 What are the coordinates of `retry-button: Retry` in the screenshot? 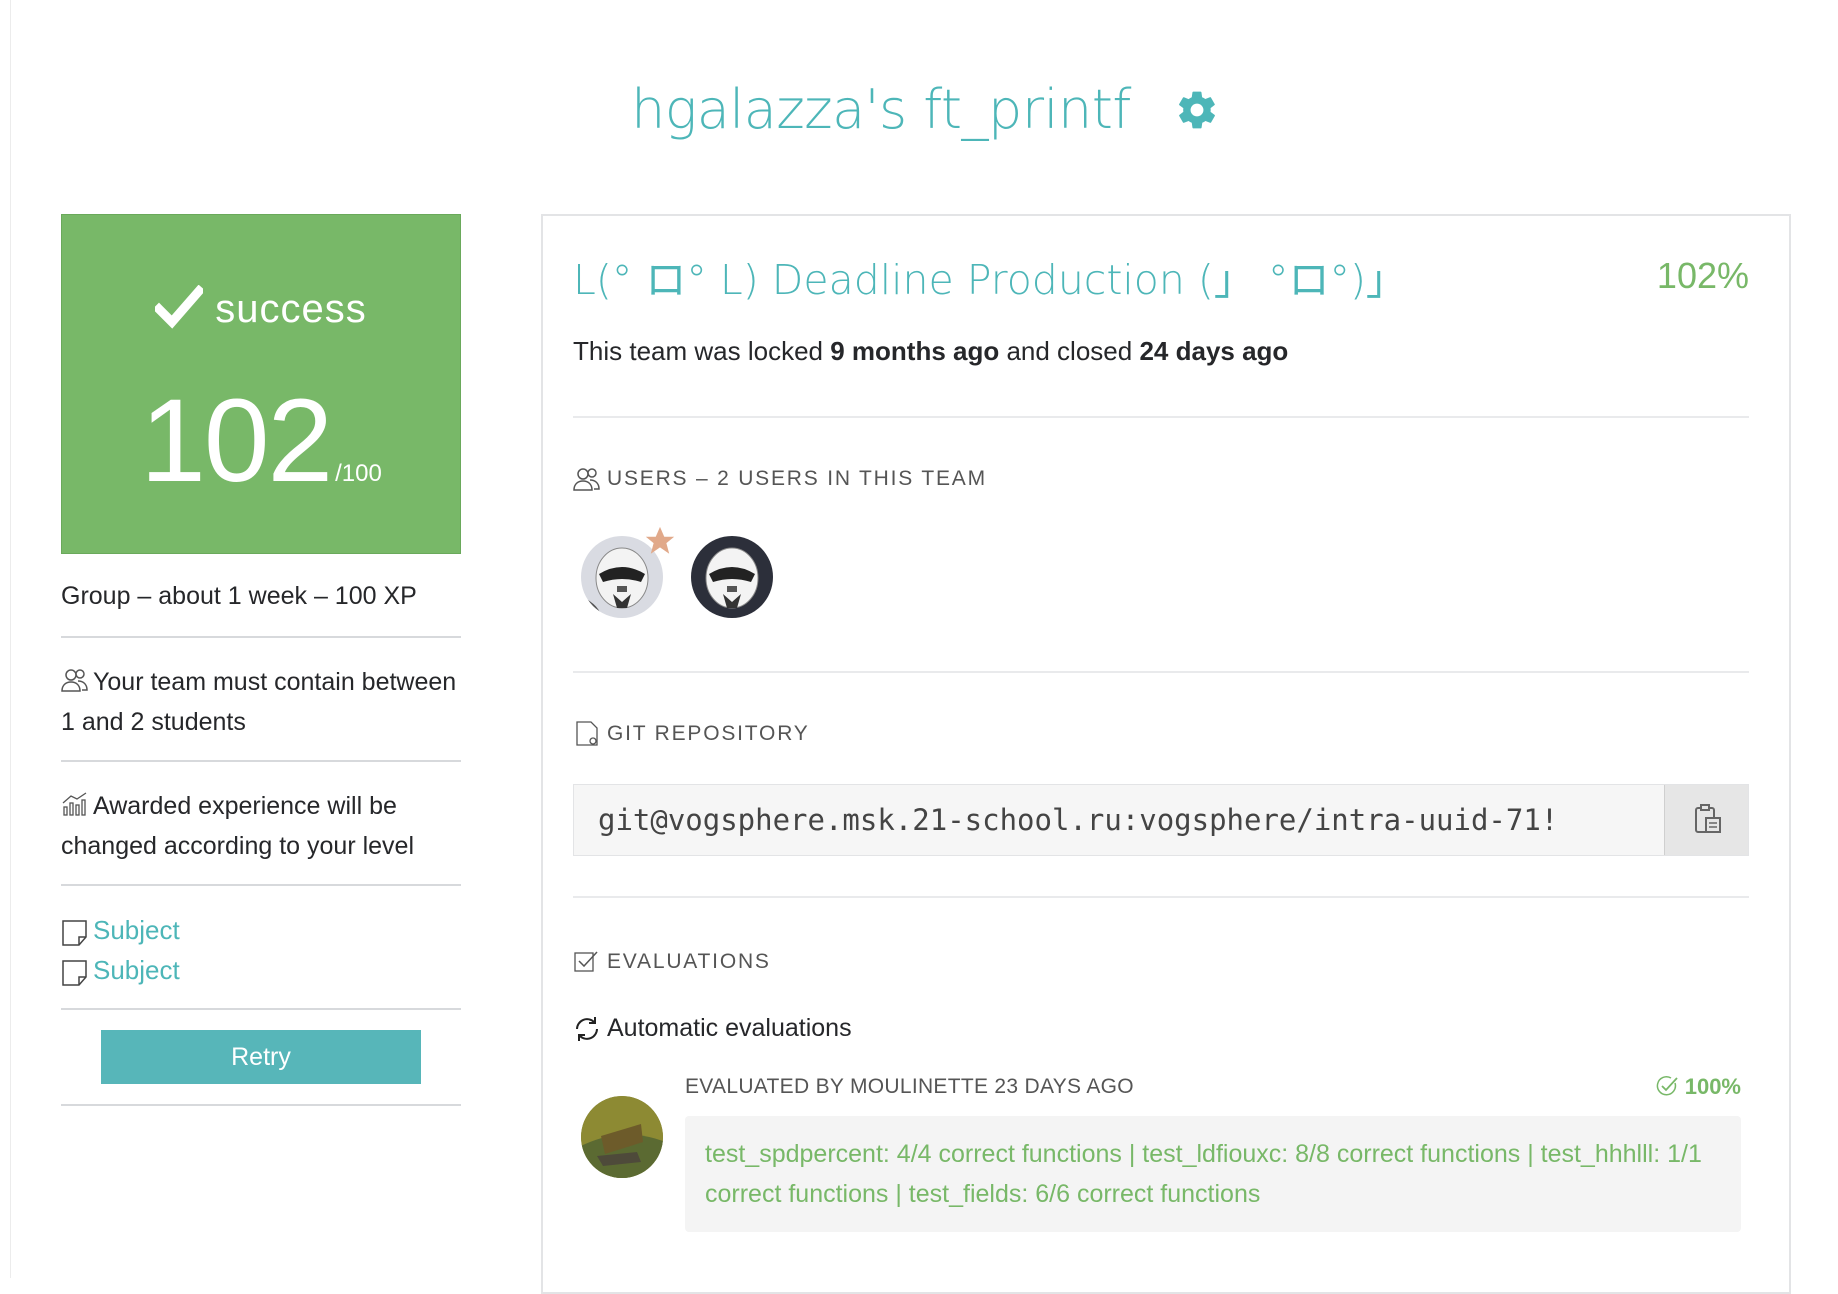 It's located at (261, 1057).